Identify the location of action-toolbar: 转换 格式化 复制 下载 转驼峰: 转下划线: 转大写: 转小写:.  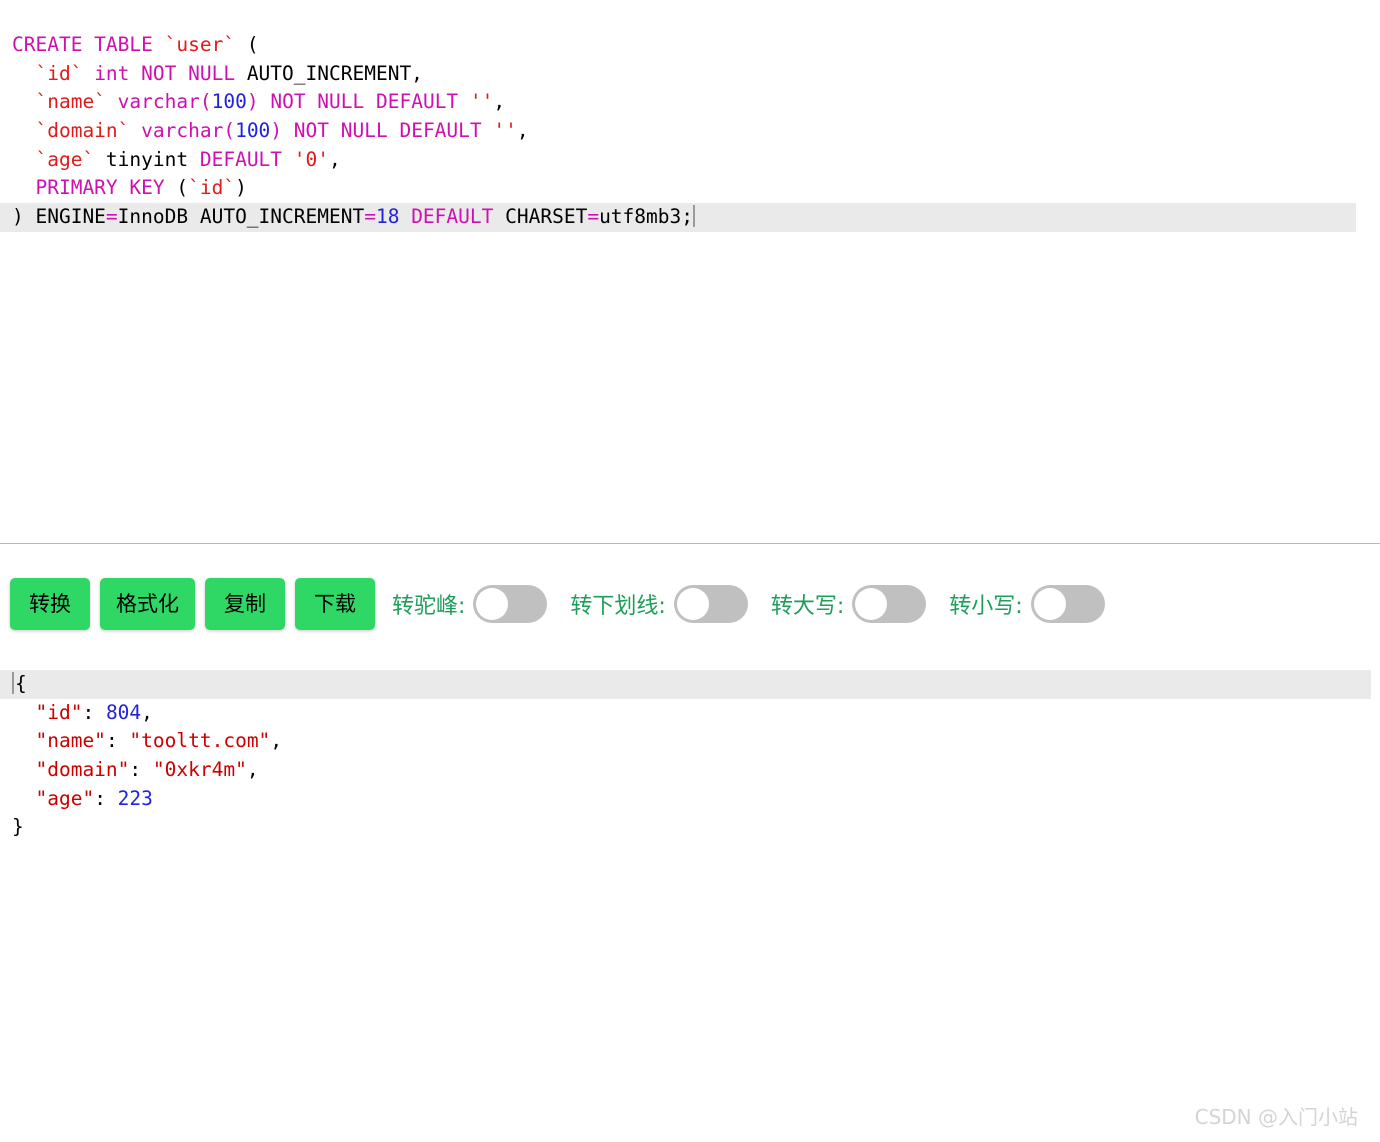
(565, 604).